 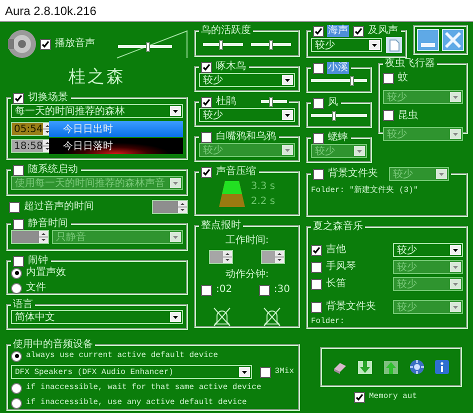 I want to click on dropdown: DFX Speakers (DFX Audio Enhancer), so click(x=131, y=372).